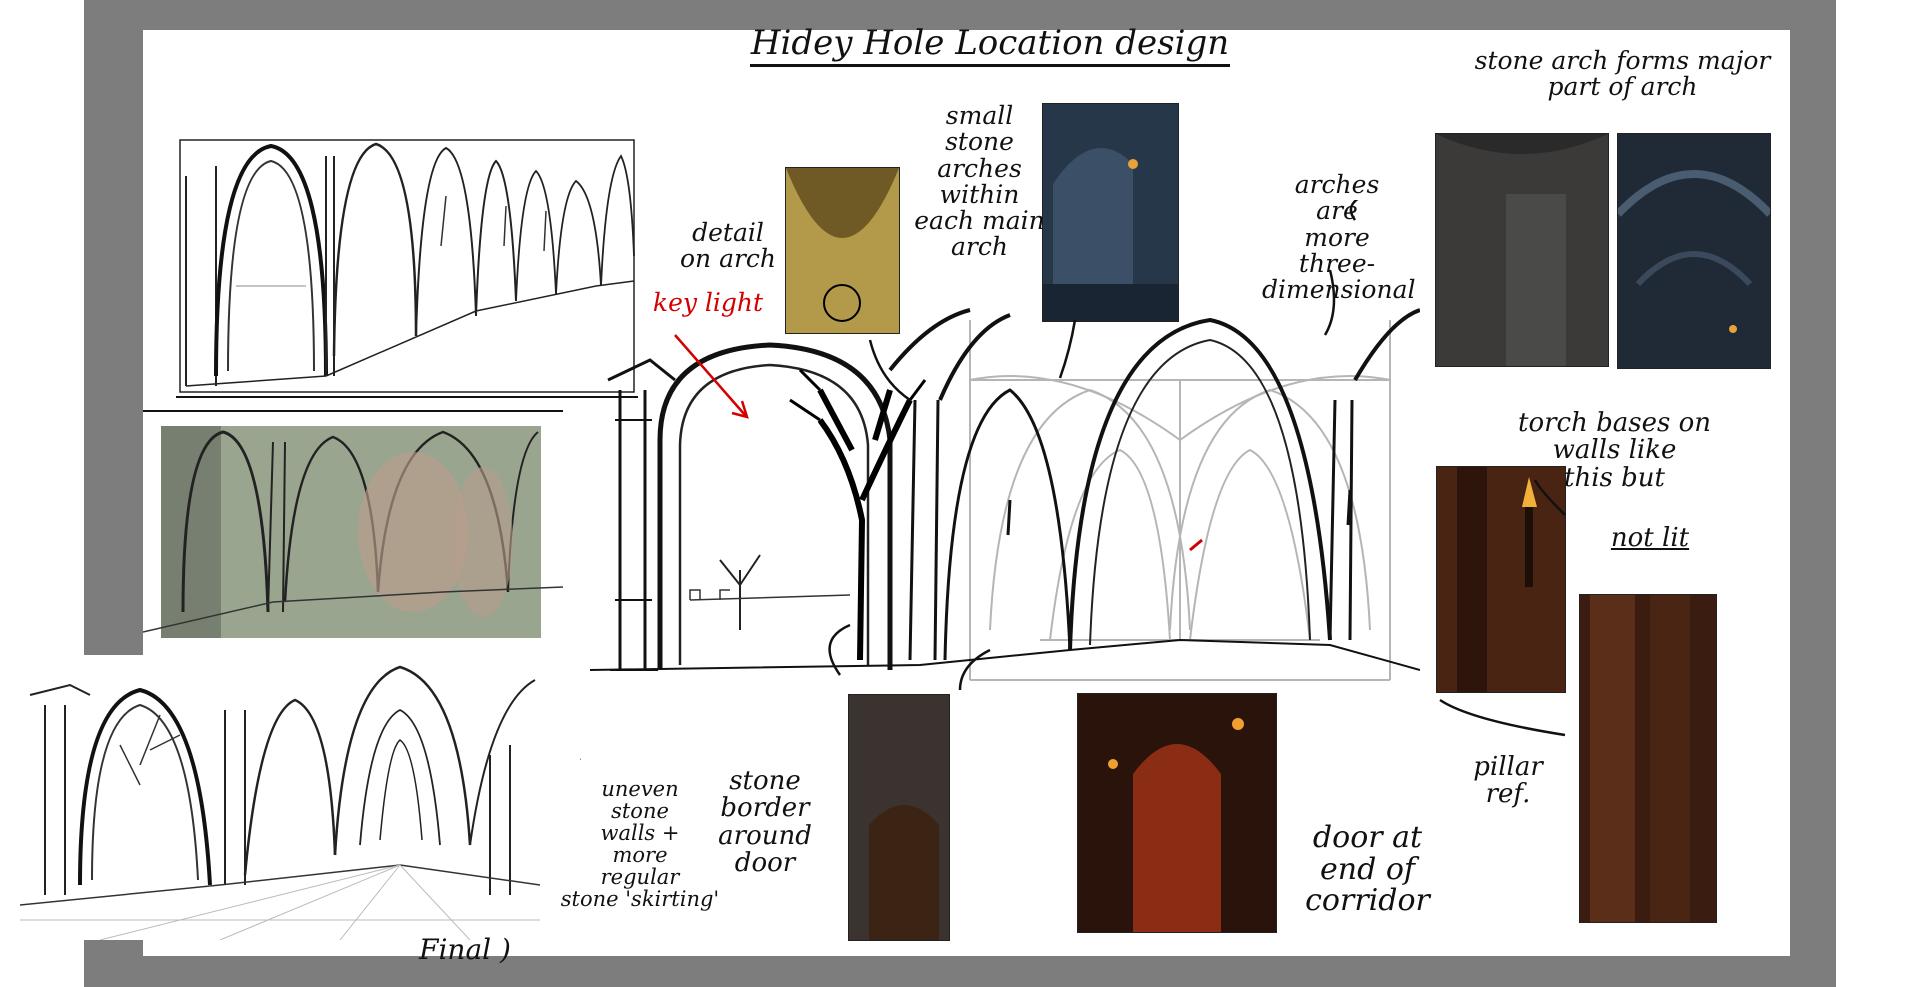 The image size is (1920, 987). What do you see at coordinates (1367, 869) in the screenshot?
I see `note-door-at-end: door at end of corridor` at bounding box center [1367, 869].